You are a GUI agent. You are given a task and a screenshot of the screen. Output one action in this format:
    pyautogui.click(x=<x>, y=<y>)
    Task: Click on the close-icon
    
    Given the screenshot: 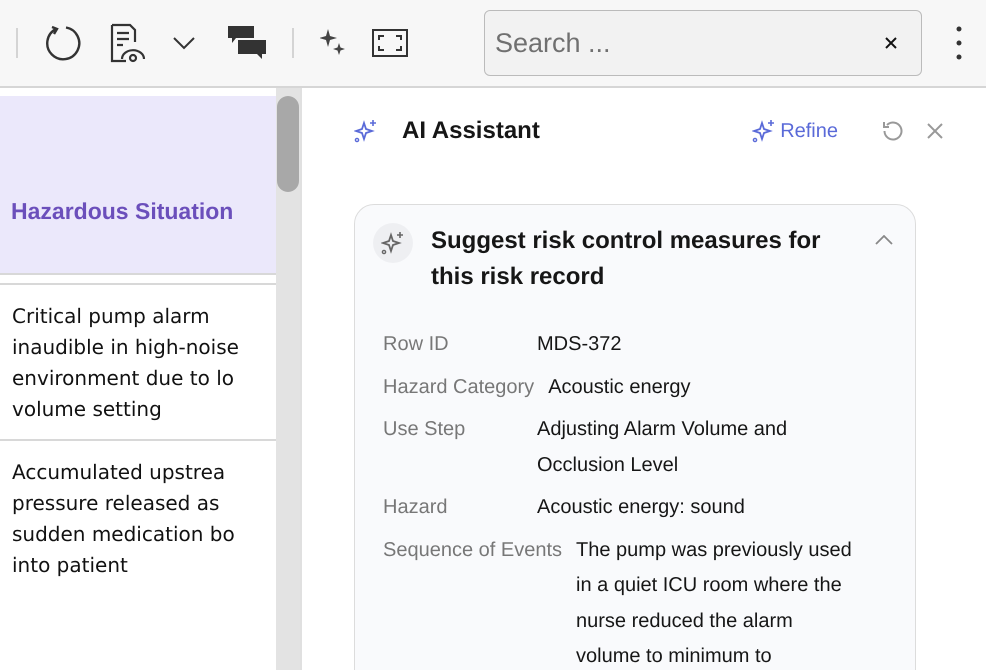 What is the action you would take?
    pyautogui.click(x=935, y=131)
    